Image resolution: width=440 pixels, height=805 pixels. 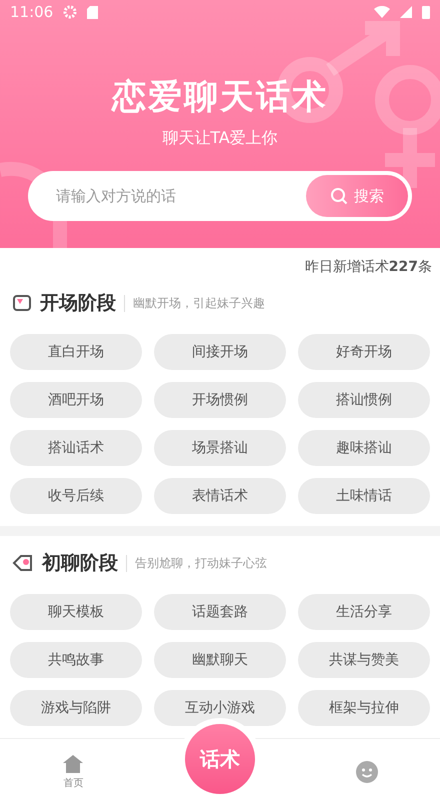 I want to click on smiley-icon, so click(x=366, y=772).